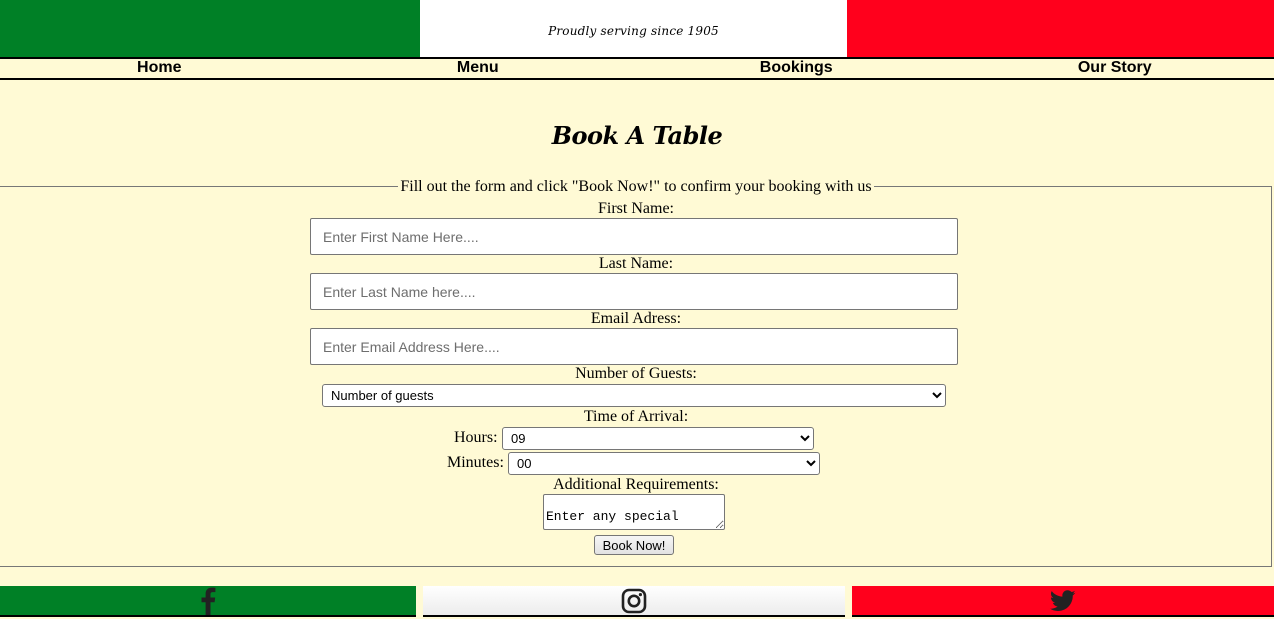 This screenshot has width=1274, height=619. I want to click on footer-social-bar, so click(637, 602).